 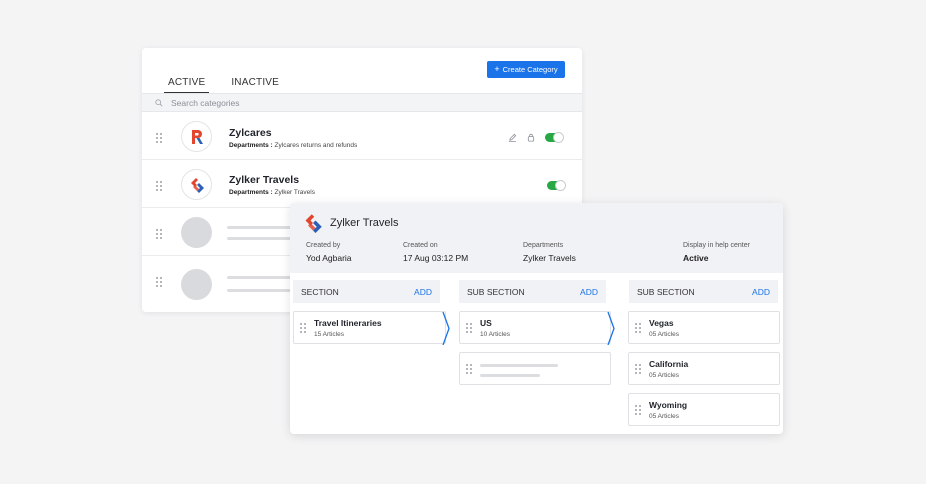 What do you see at coordinates (543, 245) in the screenshot?
I see `departments-label: Departments` at bounding box center [543, 245].